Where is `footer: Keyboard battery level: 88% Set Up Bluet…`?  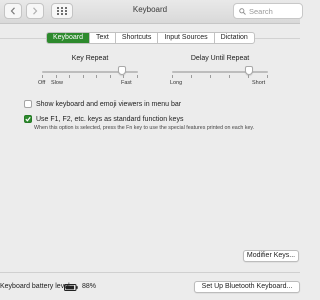
footer: Keyboard battery level: 88% Set Up Bluet… is located at coordinates (150, 286).